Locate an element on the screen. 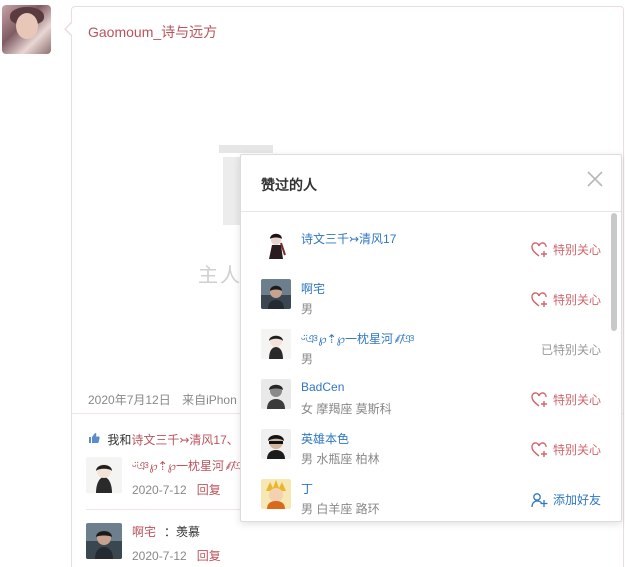 The height and width of the screenshot is (567, 625). post-author-name: Gaomoum_诗与远方 is located at coordinates (152, 32).